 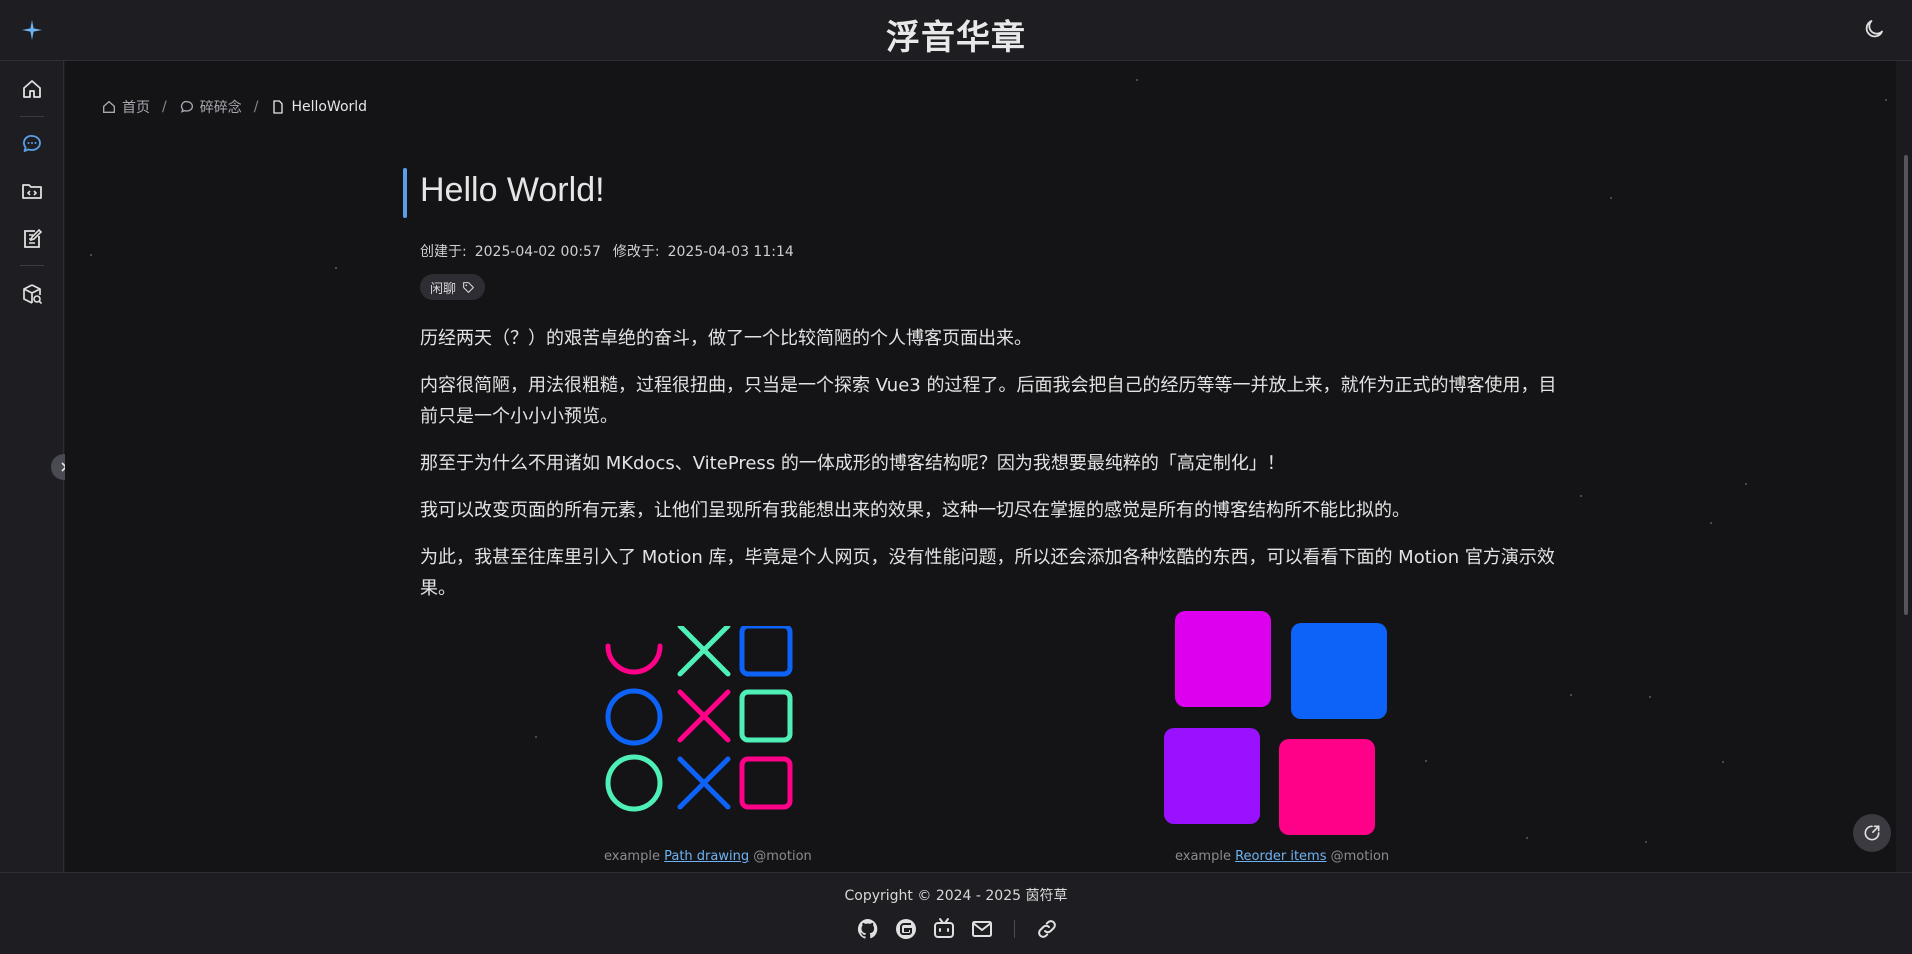 What do you see at coordinates (956, 896) in the screenshot?
I see `copyright-text: Copyright © 2024 - 2025 茵符草` at bounding box center [956, 896].